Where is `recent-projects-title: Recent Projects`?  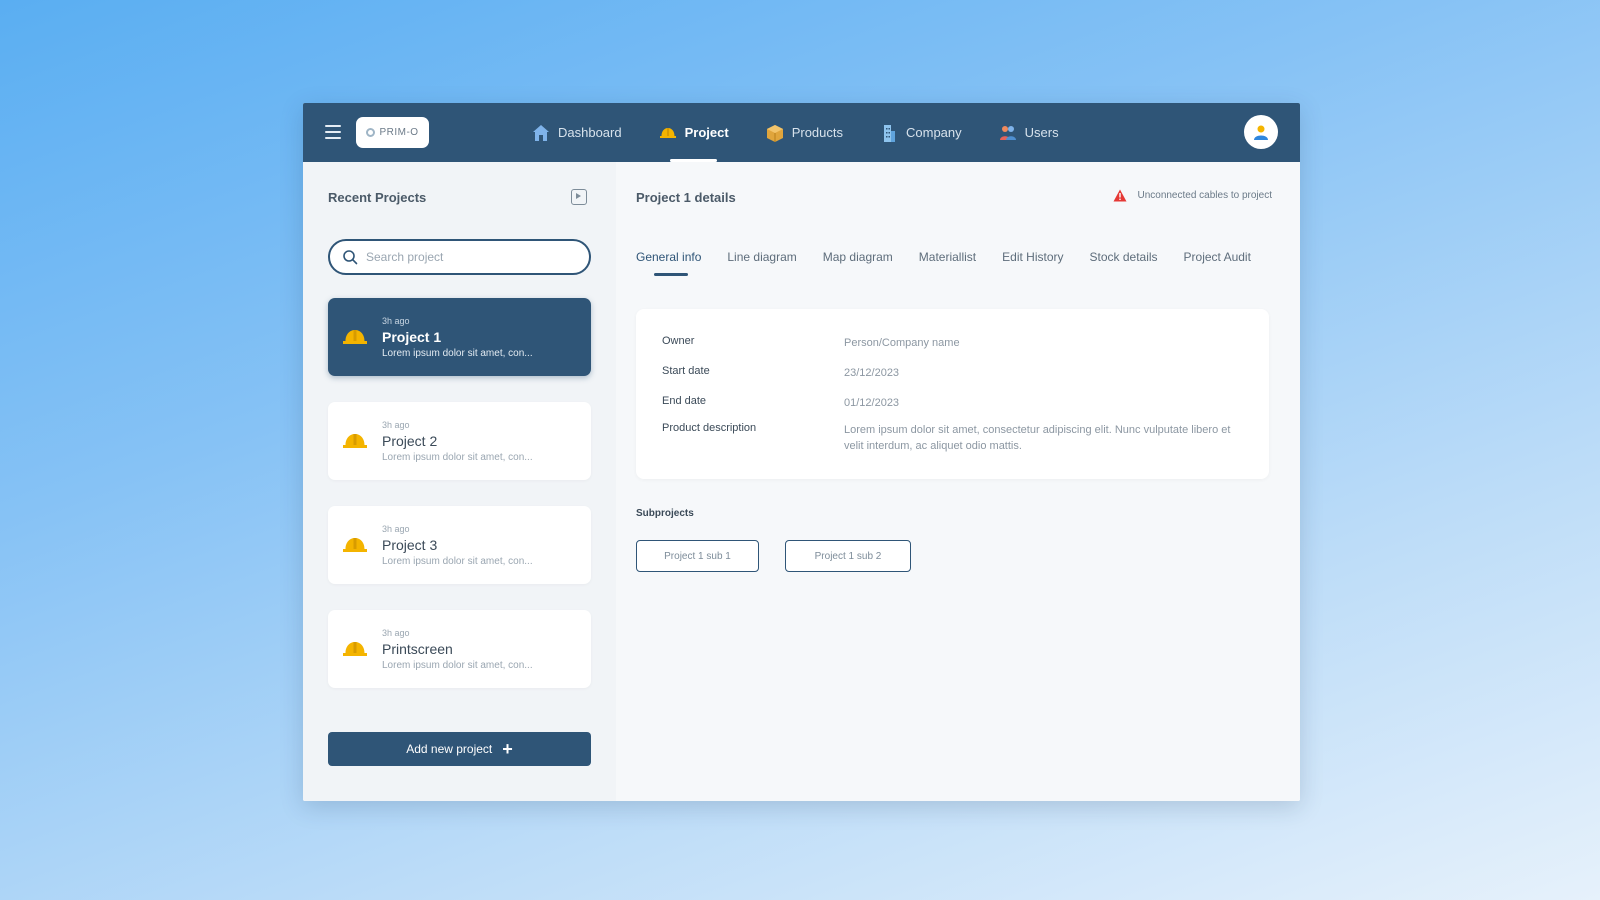
recent-projects-title: Recent Projects is located at coordinates (377, 197).